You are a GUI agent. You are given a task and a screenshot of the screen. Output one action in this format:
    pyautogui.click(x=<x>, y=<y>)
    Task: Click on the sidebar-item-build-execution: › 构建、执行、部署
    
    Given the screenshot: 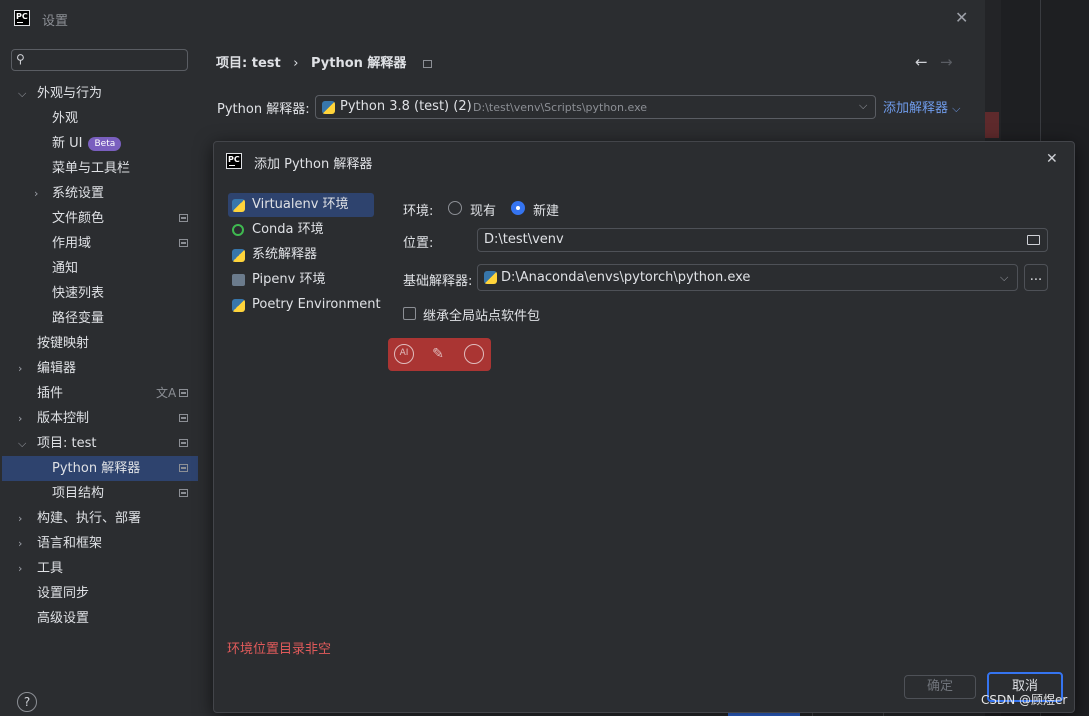 What is the action you would take?
    pyautogui.click(x=99, y=518)
    